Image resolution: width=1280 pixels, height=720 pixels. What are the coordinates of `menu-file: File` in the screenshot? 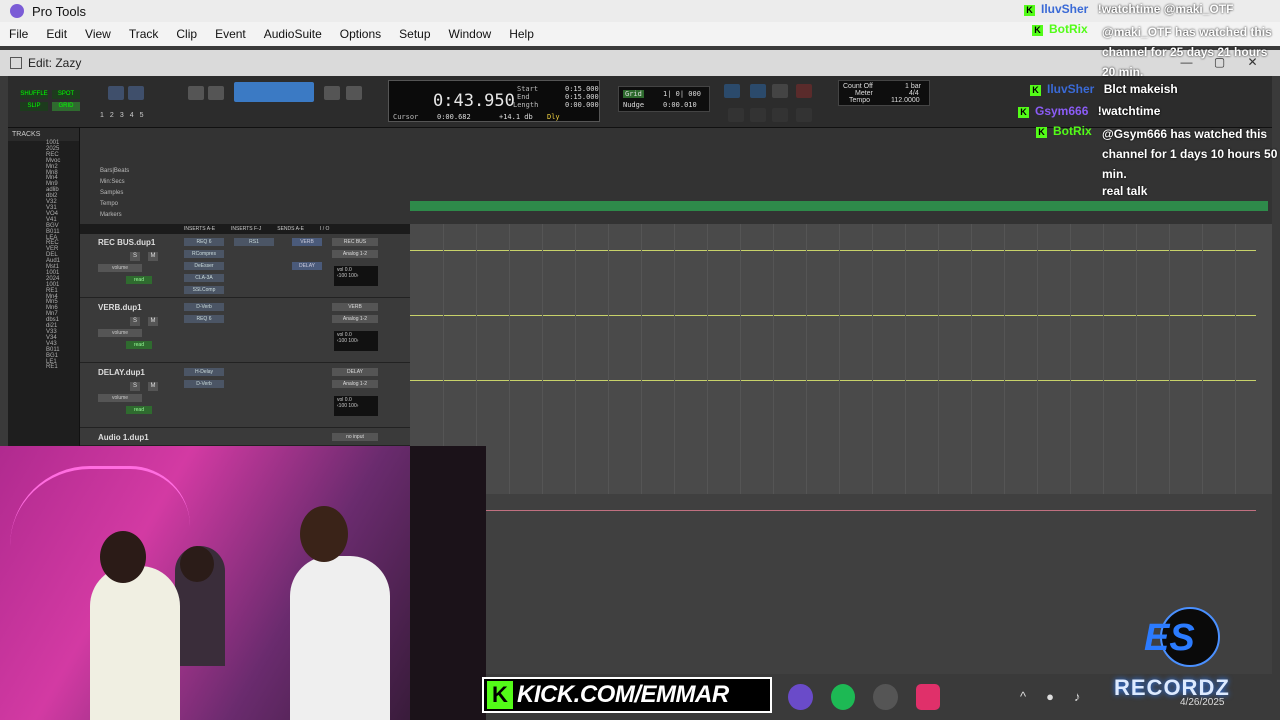 It's located at (18, 34).